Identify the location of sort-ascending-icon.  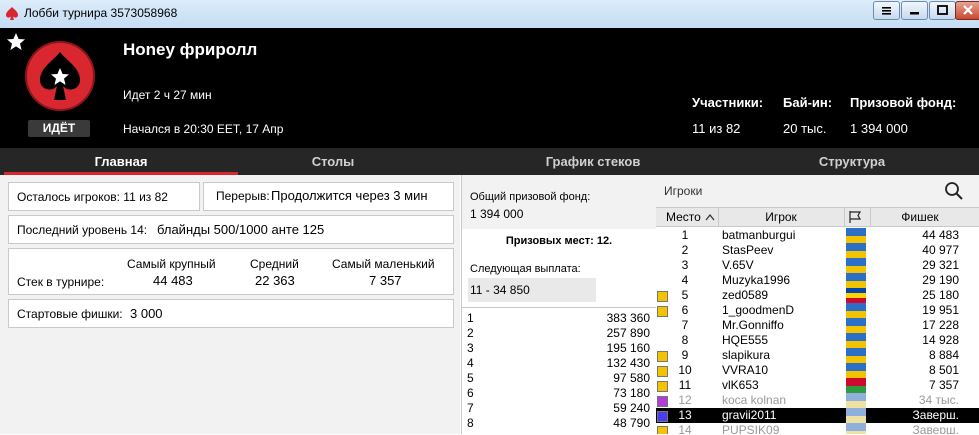
(710, 217).